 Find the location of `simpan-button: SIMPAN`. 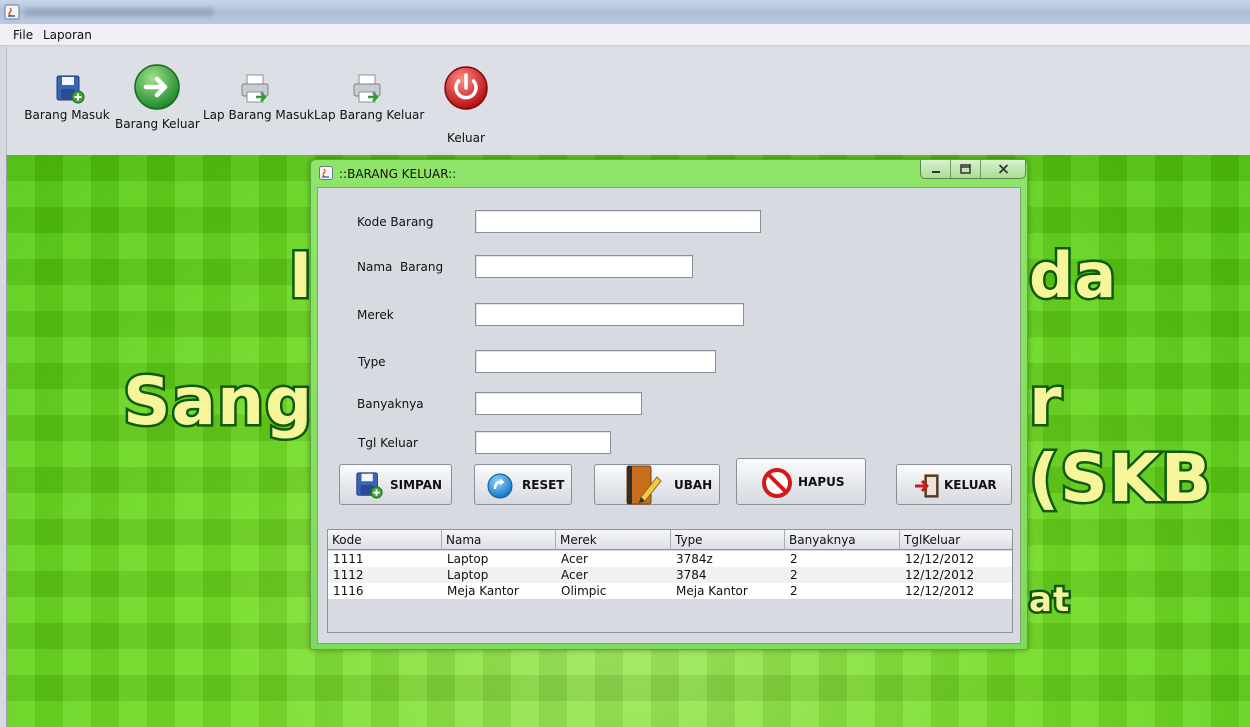

simpan-button: SIMPAN is located at coordinates (395, 484).